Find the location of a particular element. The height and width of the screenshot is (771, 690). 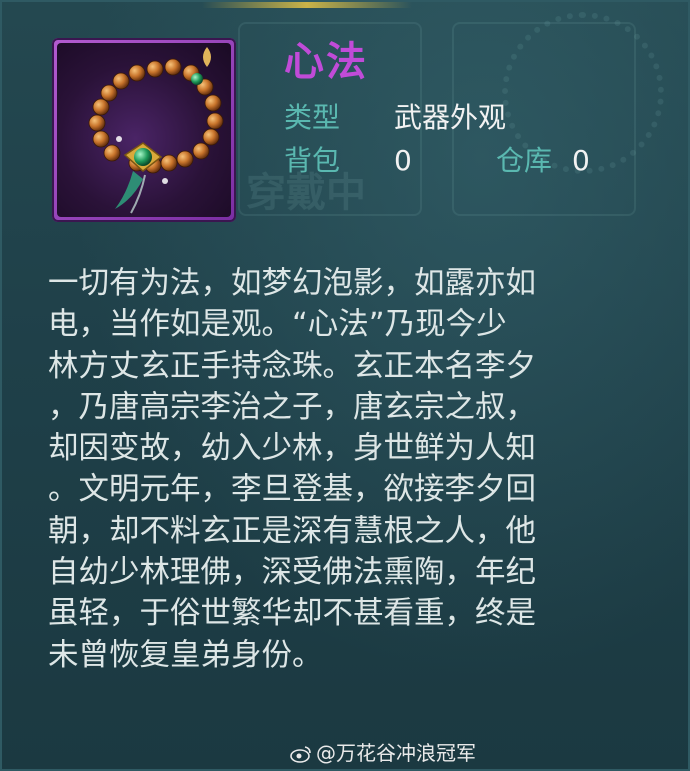

description-line: ，乃唐高宗李治之子，唐玄宗之叔， is located at coordinates (292, 407).